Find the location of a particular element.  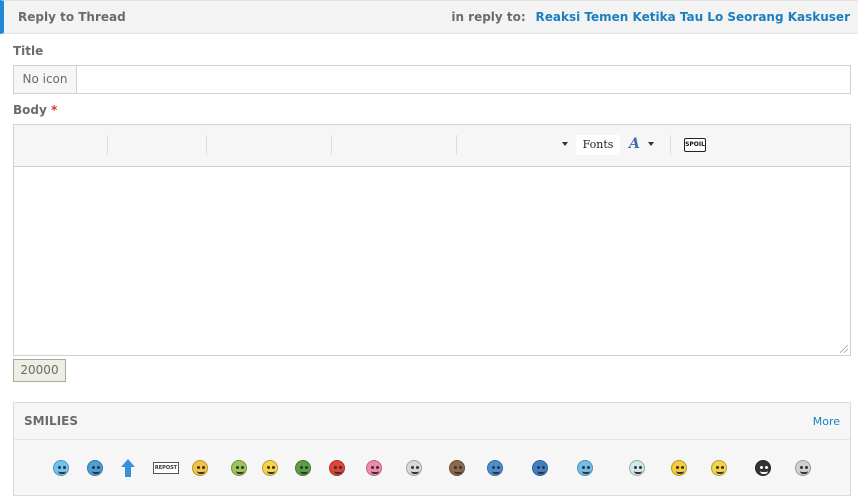

up-arrow-stem is located at coordinates (128, 472).